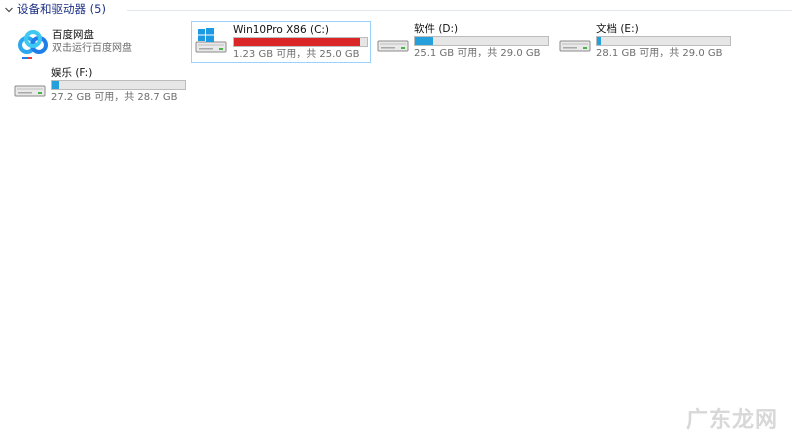 This screenshot has height=441, width=800. What do you see at coordinates (9, 10) in the screenshot?
I see `chevron-down-icon` at bounding box center [9, 10].